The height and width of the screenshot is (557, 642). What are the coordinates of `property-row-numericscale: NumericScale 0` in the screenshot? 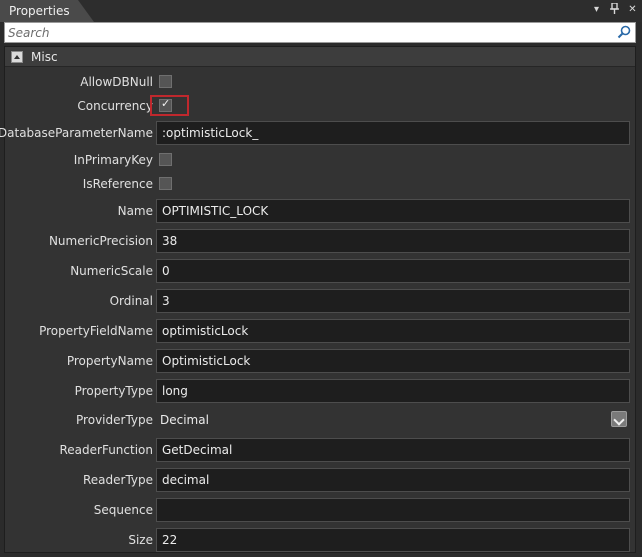 It's located at (320, 271).